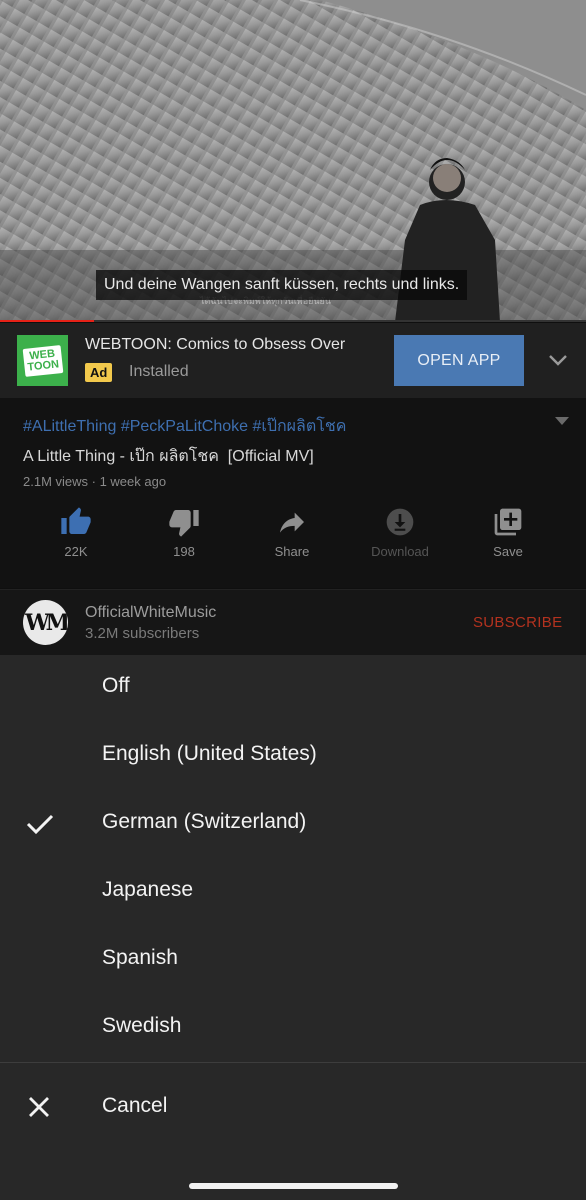  I want to click on progress-fill, so click(47, 321).